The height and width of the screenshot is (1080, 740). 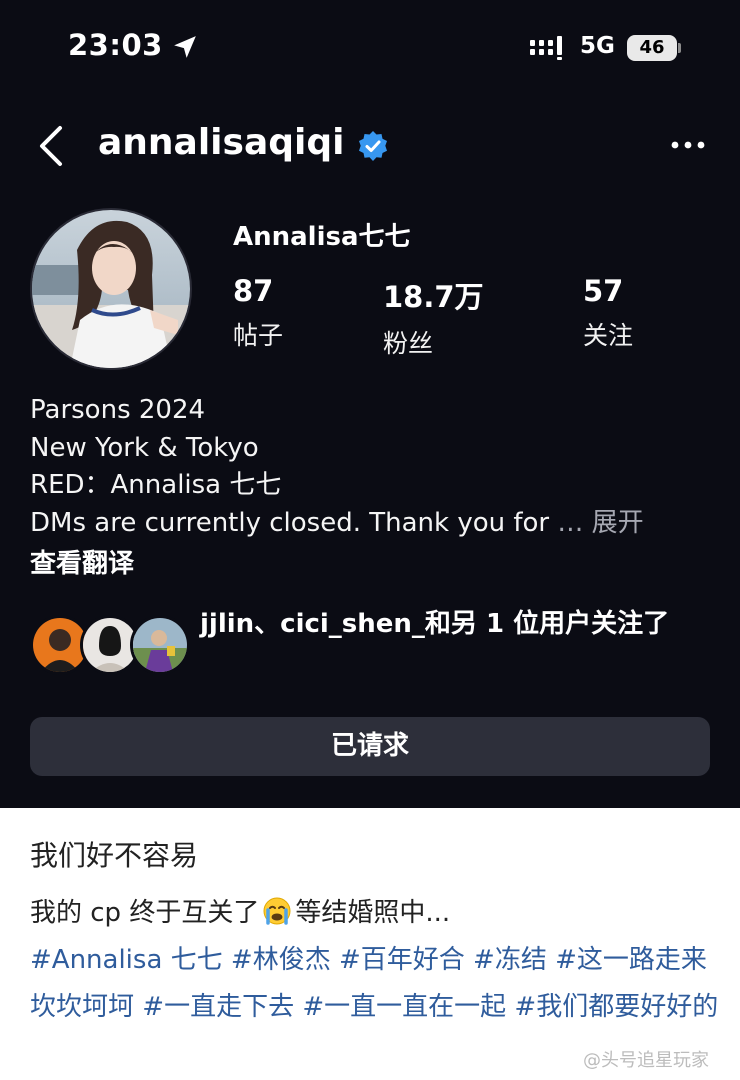 What do you see at coordinates (652, 48) in the screenshot?
I see `battery-icon: 46` at bounding box center [652, 48].